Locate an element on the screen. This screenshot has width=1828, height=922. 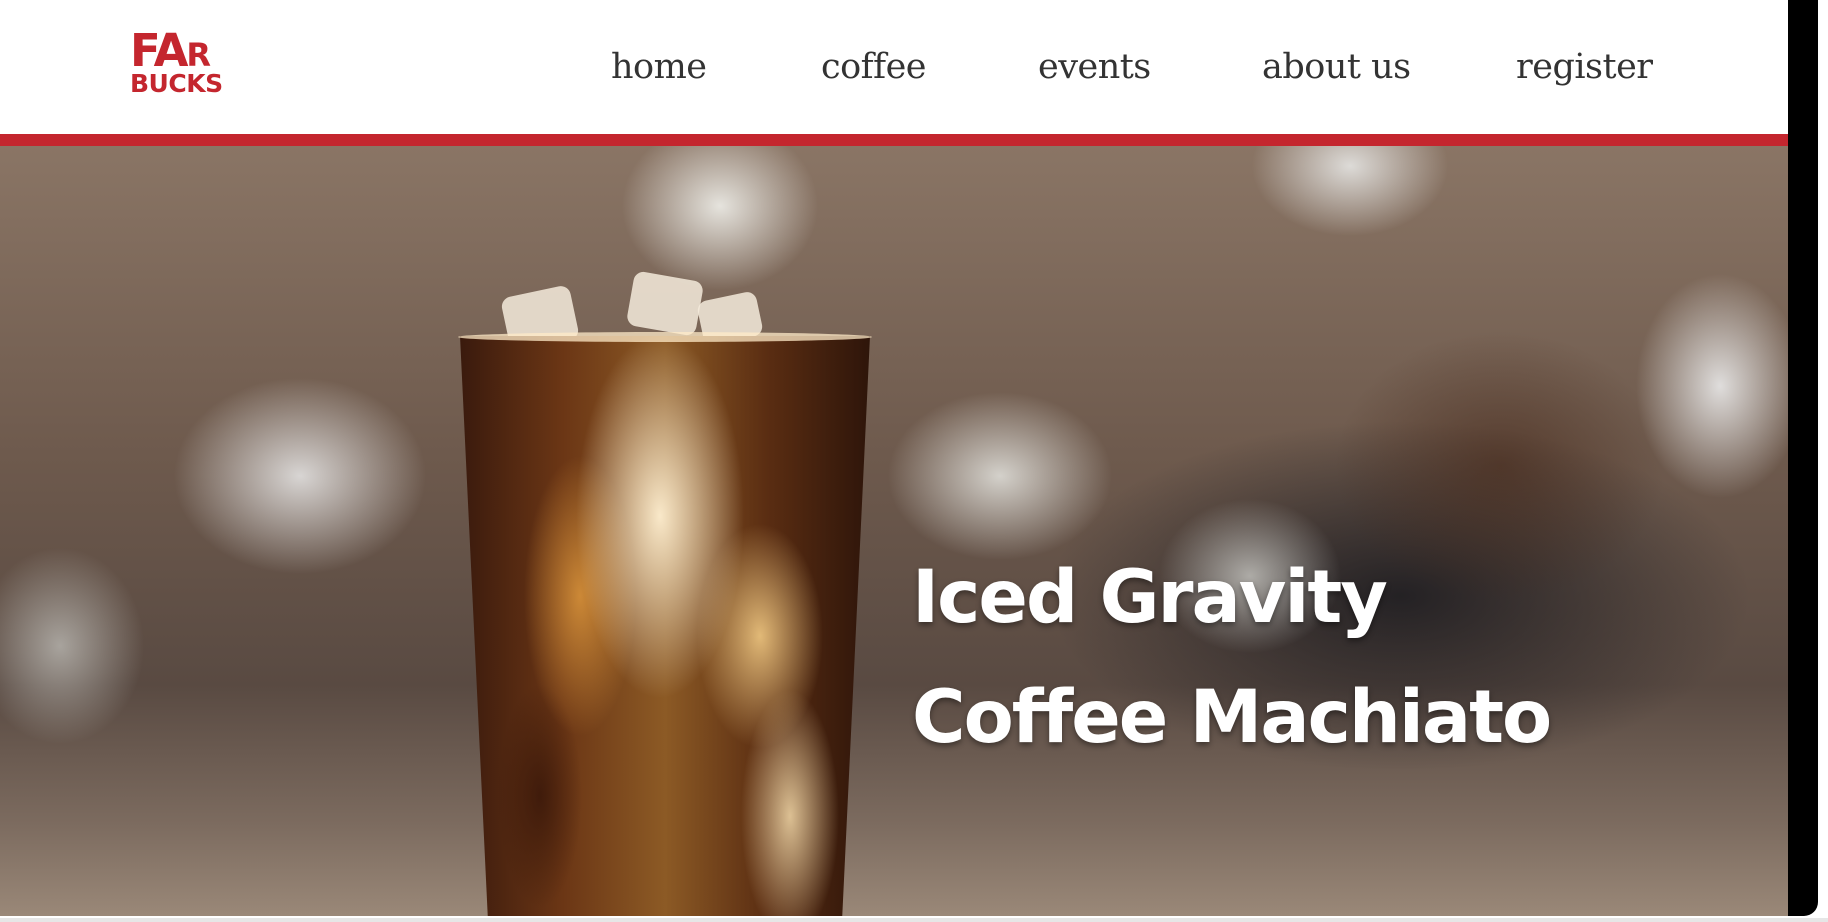
ice-cube is located at coordinates (665, 303).